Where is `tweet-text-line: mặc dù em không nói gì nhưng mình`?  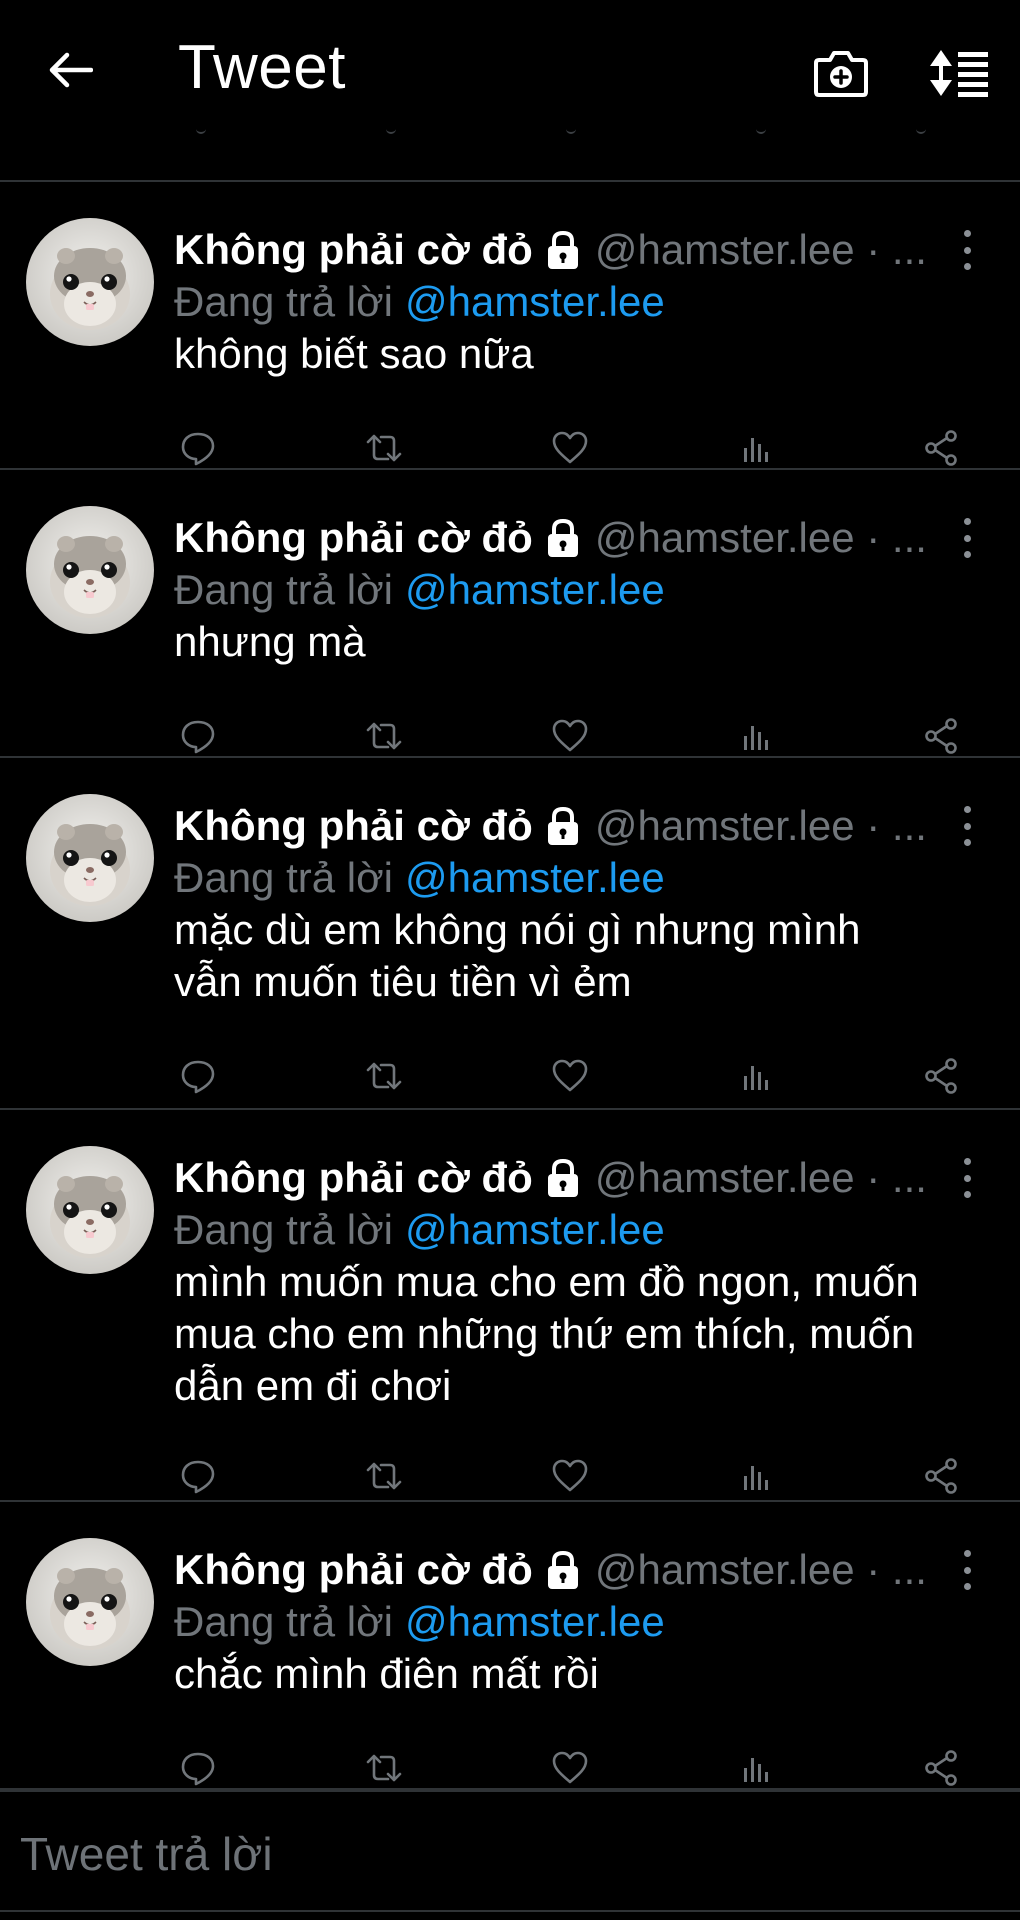
tweet-text-line: mặc dù em không nói gì nhưng mình is located at coordinates (517, 929).